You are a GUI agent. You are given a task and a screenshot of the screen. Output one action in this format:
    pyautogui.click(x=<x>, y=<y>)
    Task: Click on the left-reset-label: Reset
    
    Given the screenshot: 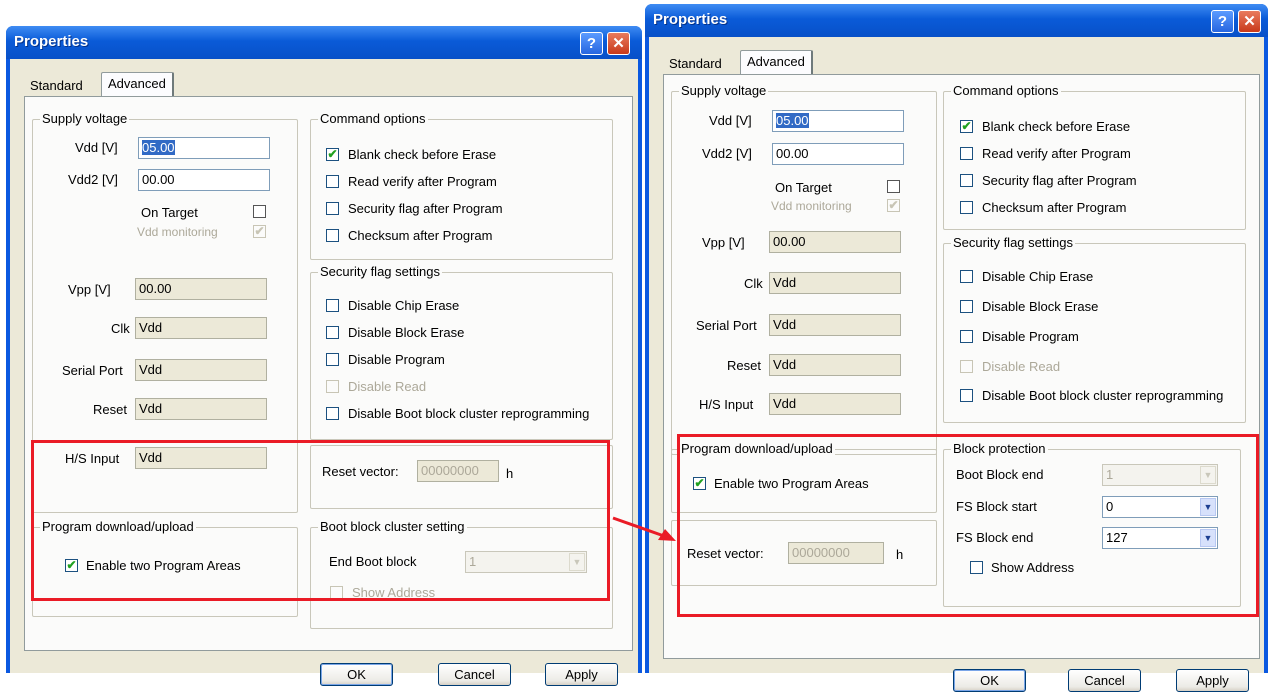 What is the action you would take?
    pyautogui.click(x=110, y=409)
    